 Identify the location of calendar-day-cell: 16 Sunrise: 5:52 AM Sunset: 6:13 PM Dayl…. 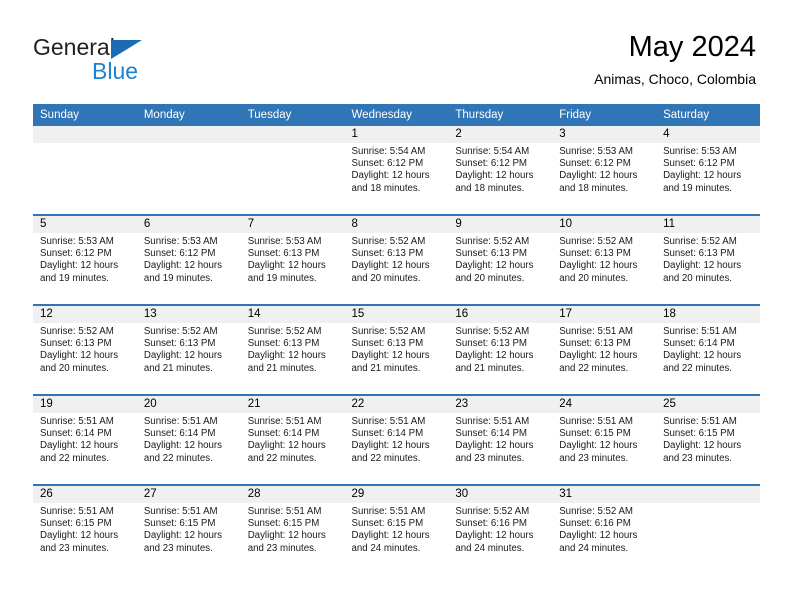
(500, 349).